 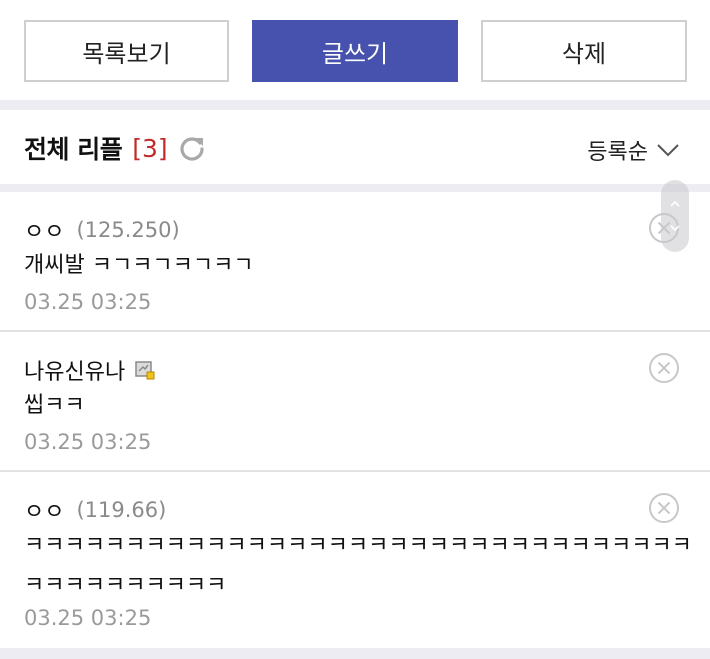 I want to click on comments-title: 전체 리플, so click(x=73, y=149).